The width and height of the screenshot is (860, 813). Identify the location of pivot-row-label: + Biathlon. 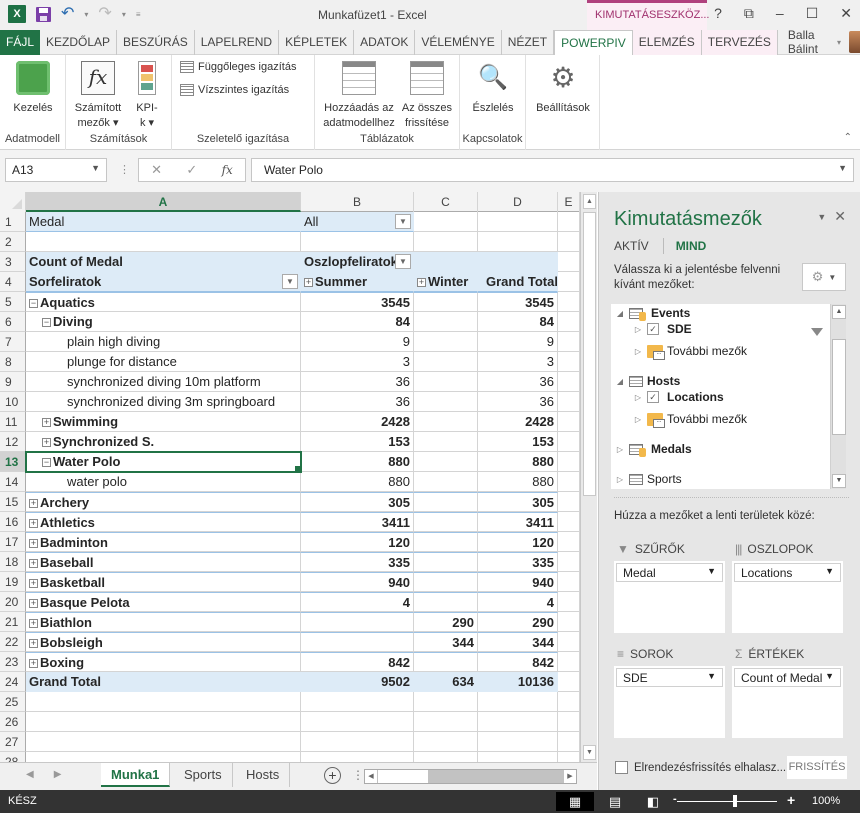
(163, 622).